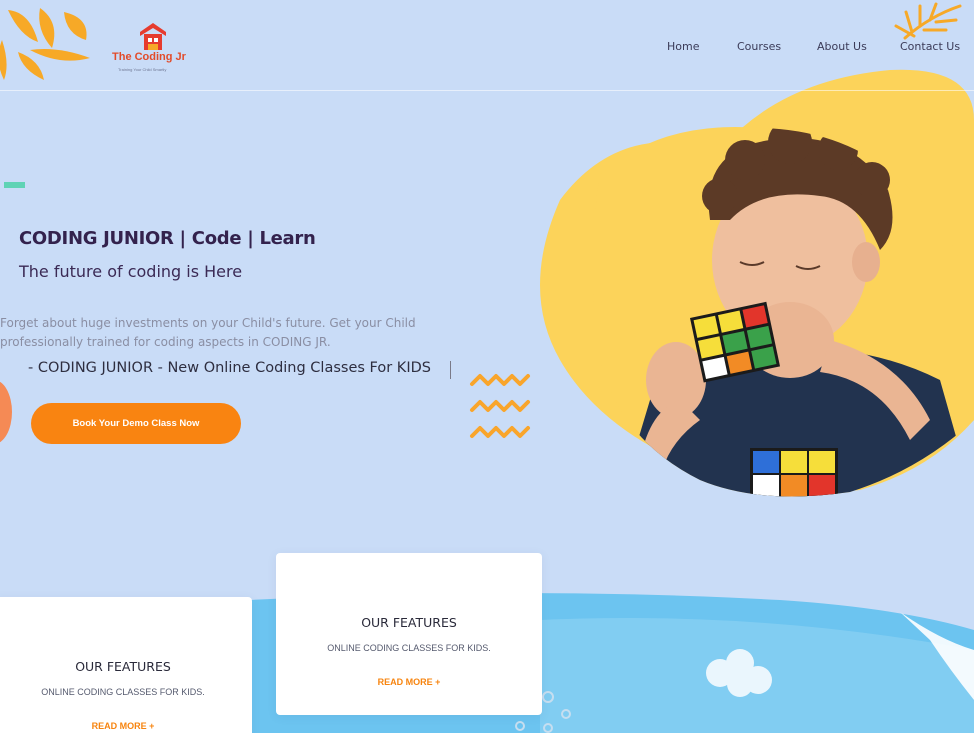 Image resolution: width=974 pixels, height=733 pixels. Describe the element at coordinates (142, 69) in the screenshot. I see `brand-tagline: Training Your Child Smartly` at that location.